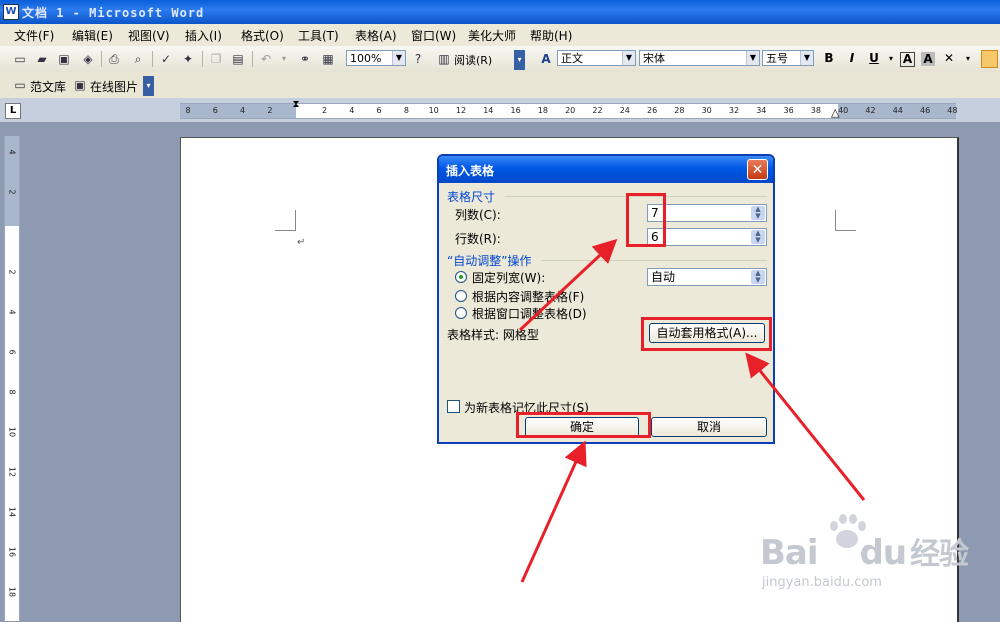 The height and width of the screenshot is (622, 1000). What do you see at coordinates (939, 554) in the screenshot?
I see `watermark-cn: 经验` at bounding box center [939, 554].